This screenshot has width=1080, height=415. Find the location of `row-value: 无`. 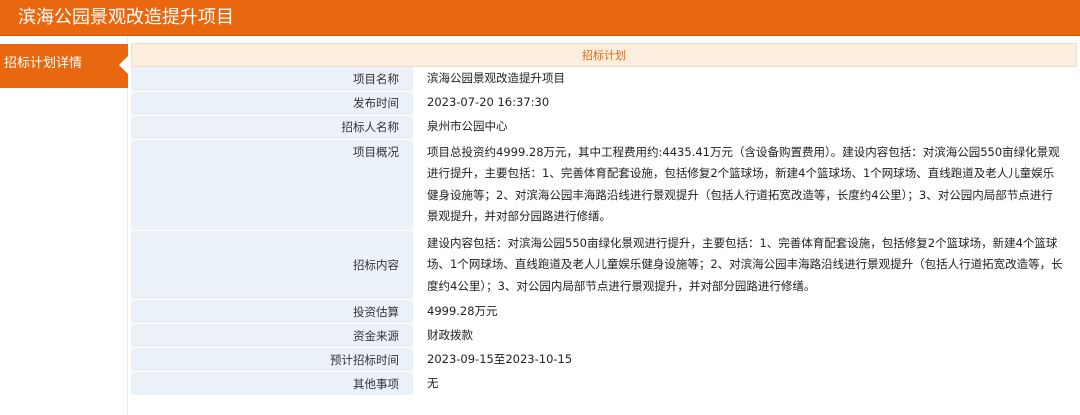

row-value: 无 is located at coordinates (745, 383).